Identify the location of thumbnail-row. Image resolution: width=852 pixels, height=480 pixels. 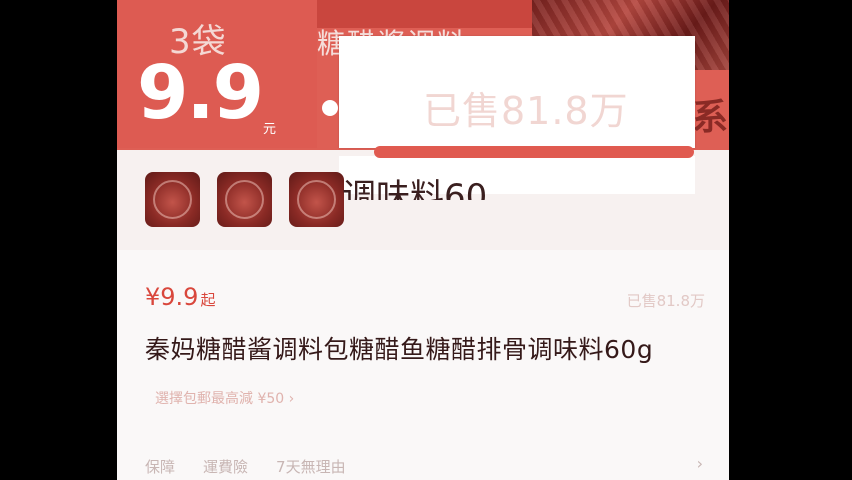
(244, 199).